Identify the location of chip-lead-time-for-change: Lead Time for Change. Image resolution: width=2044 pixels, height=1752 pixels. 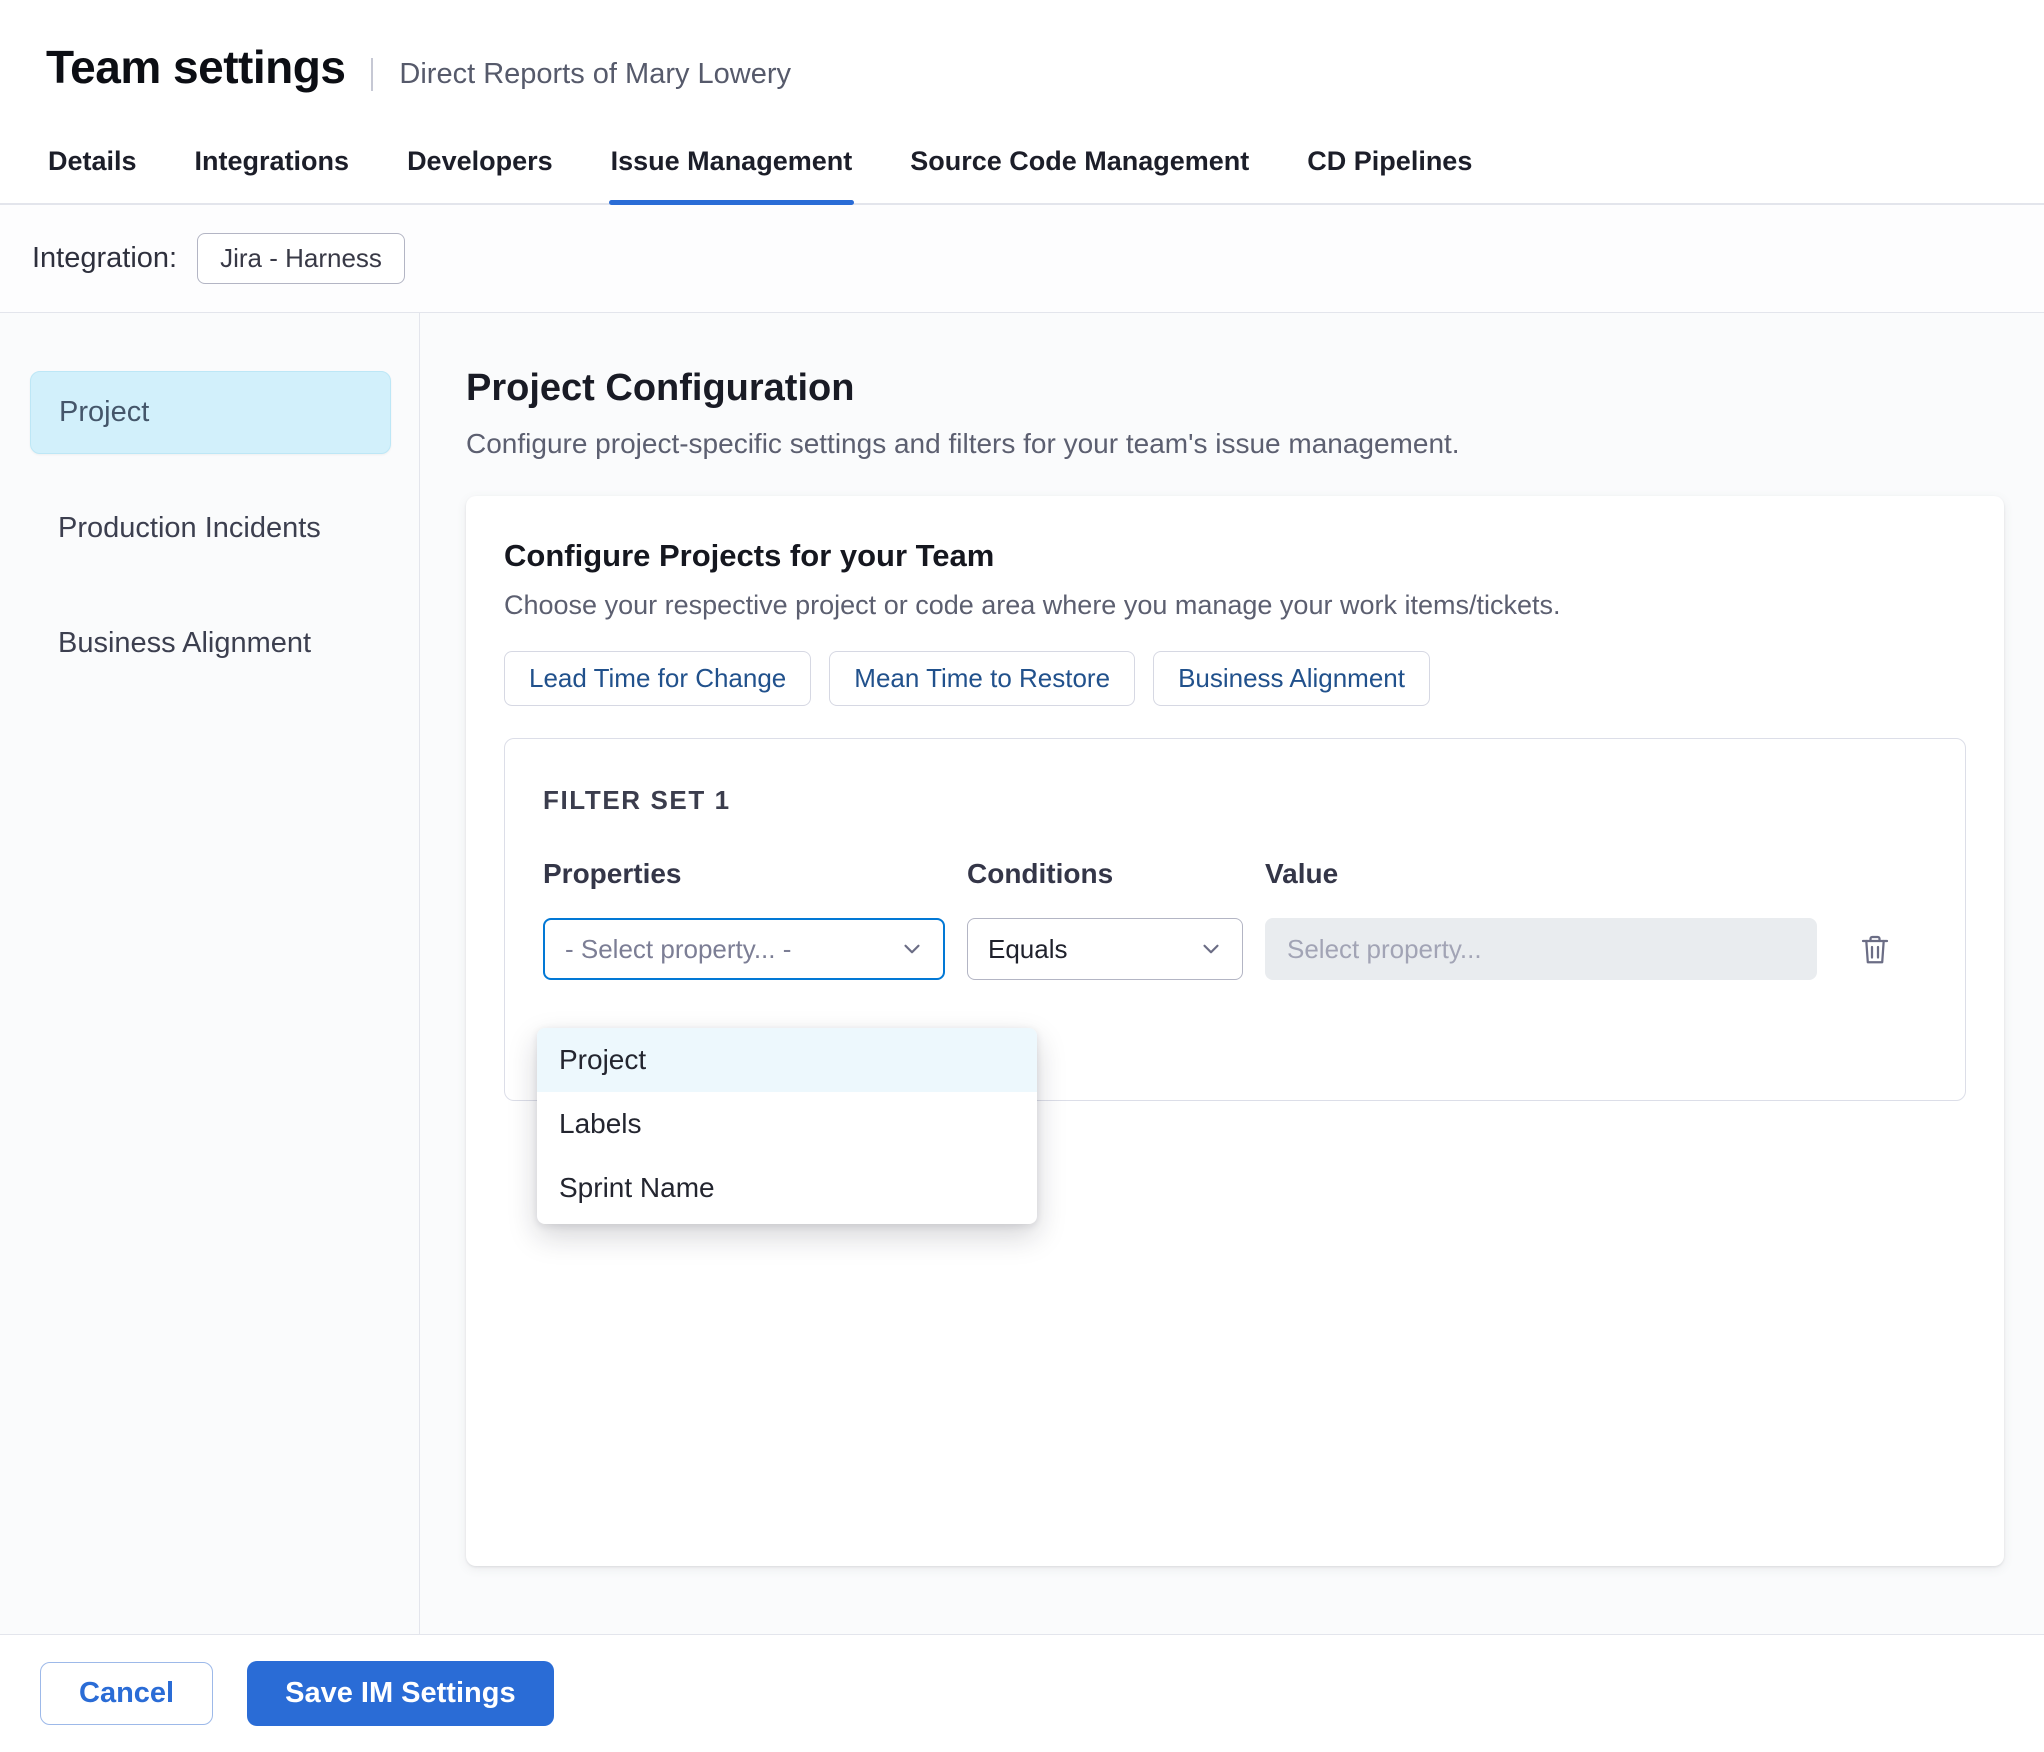
(658, 678).